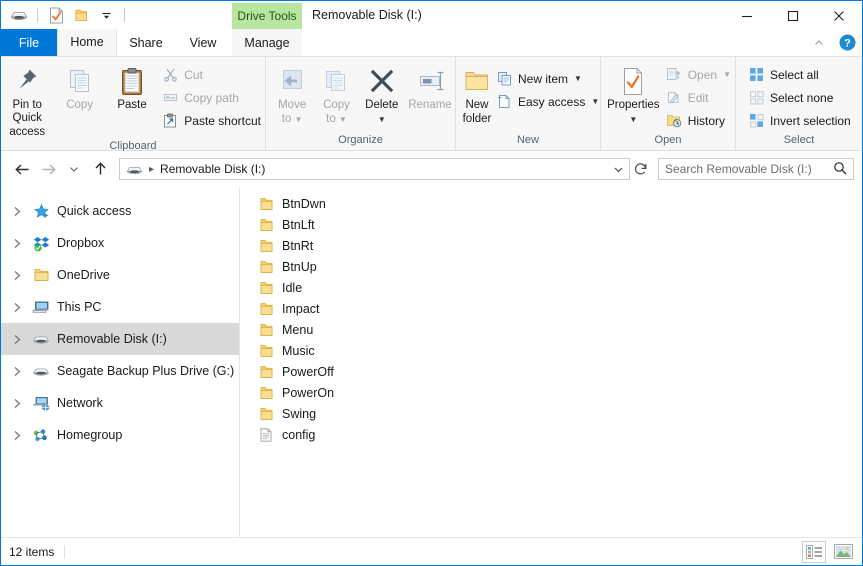 The width and height of the screenshot is (863, 566). I want to click on list-item: BtnDwn, so click(560, 203).